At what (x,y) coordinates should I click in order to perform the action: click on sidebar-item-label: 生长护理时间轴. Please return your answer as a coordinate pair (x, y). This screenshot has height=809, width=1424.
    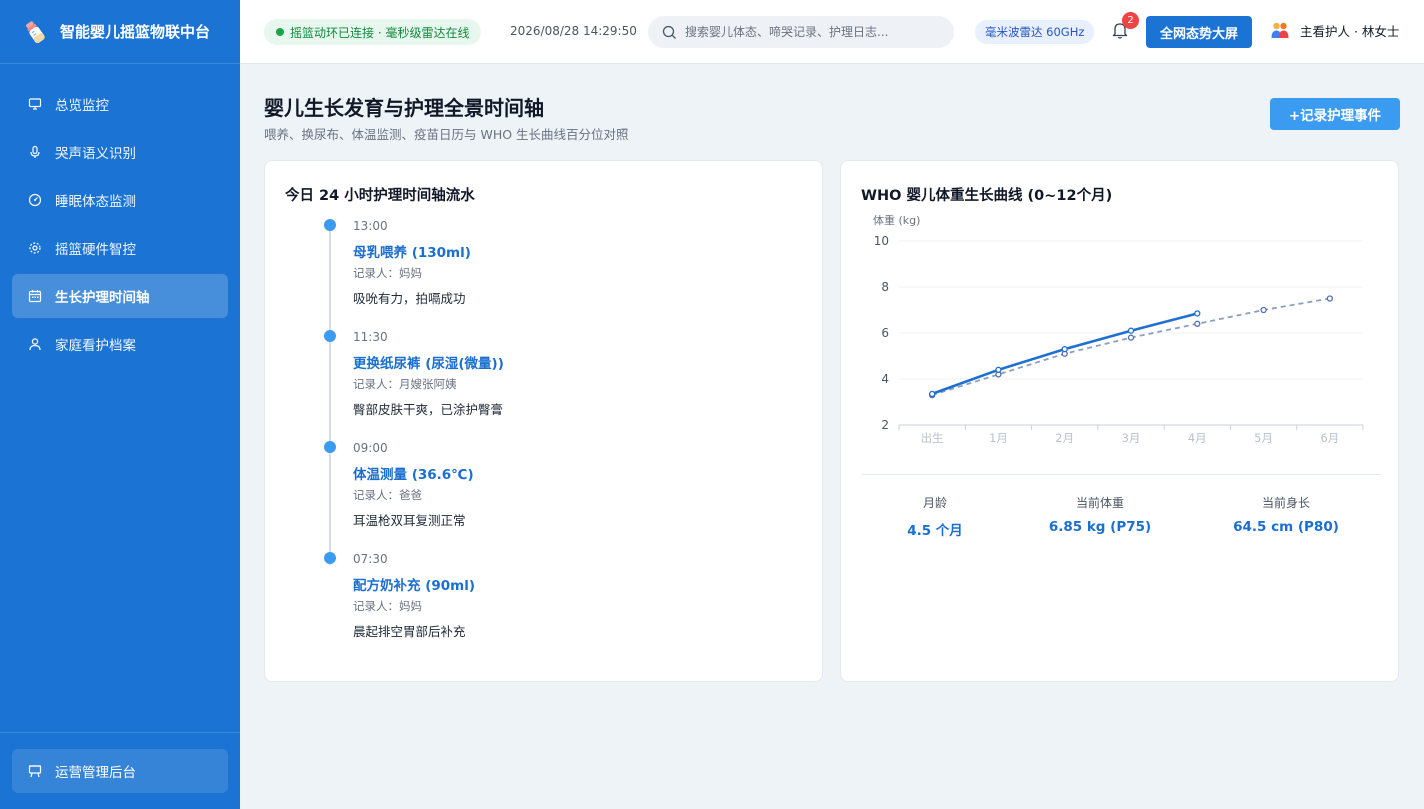
    Looking at the image, I should click on (102, 298).